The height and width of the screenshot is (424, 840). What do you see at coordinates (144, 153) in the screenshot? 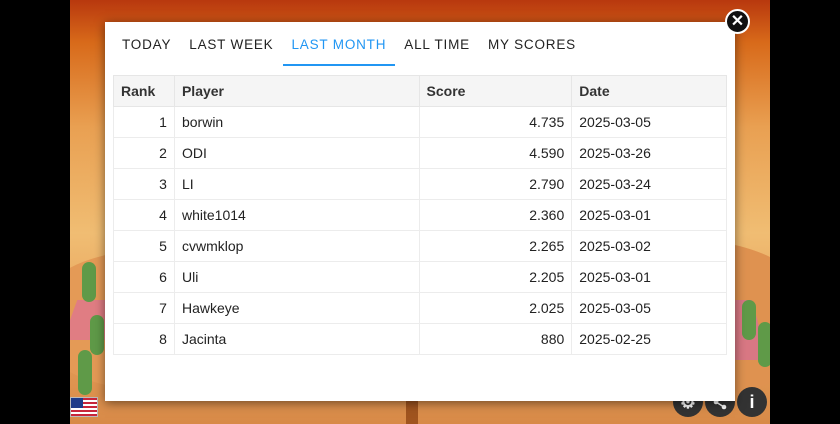
I see `rank-cell: 2` at bounding box center [144, 153].